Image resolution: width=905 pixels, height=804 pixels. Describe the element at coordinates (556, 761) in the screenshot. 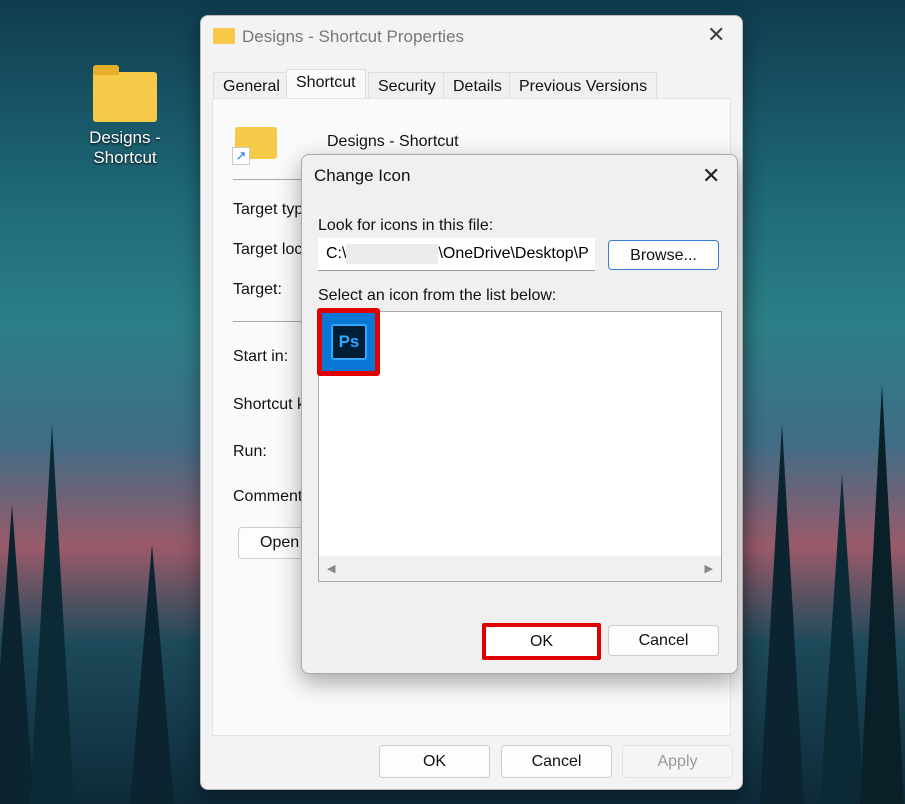

I see `cancel-button: Cancel` at that location.